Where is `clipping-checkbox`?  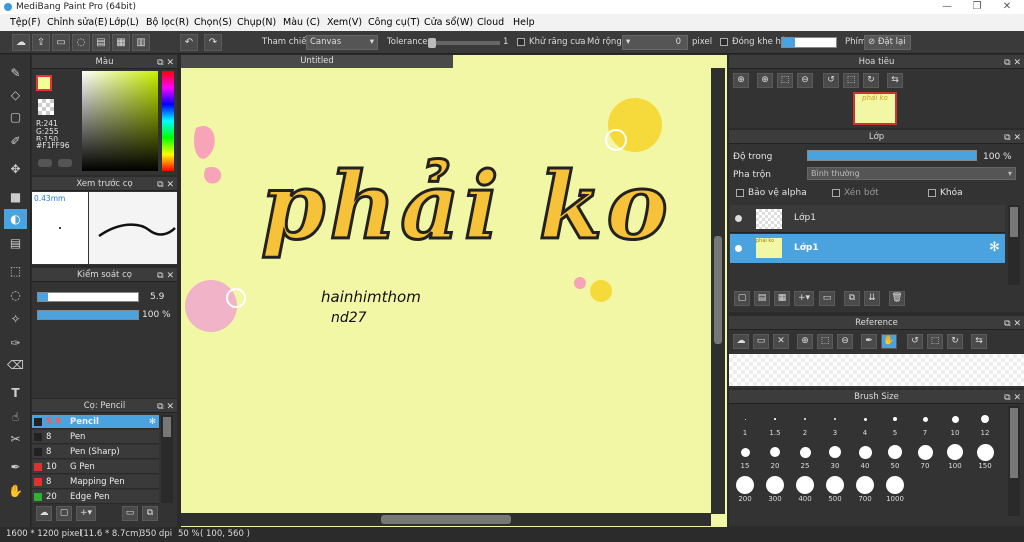
clipping-checkbox is located at coordinates (836, 193).